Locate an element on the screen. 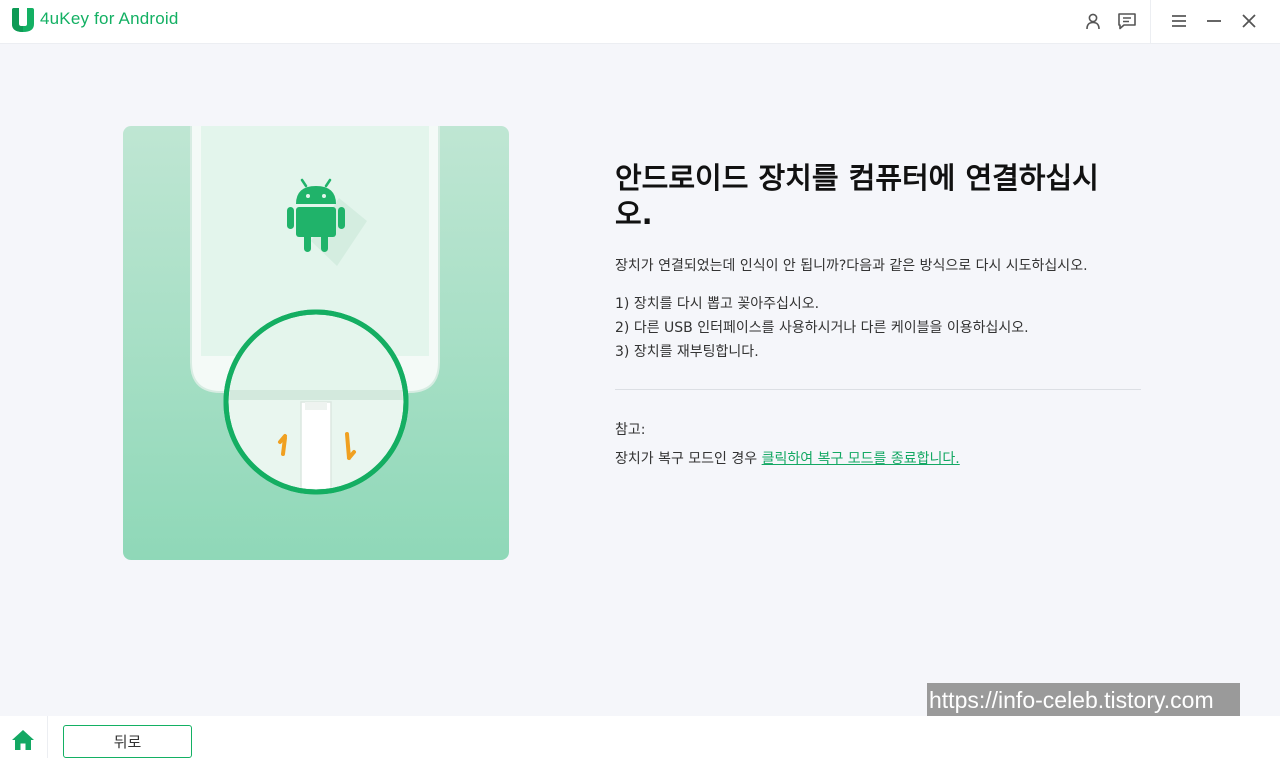  exit-recovery-mode-link: 클릭하여 복구 모드를 종료합니다. is located at coordinates (861, 459).